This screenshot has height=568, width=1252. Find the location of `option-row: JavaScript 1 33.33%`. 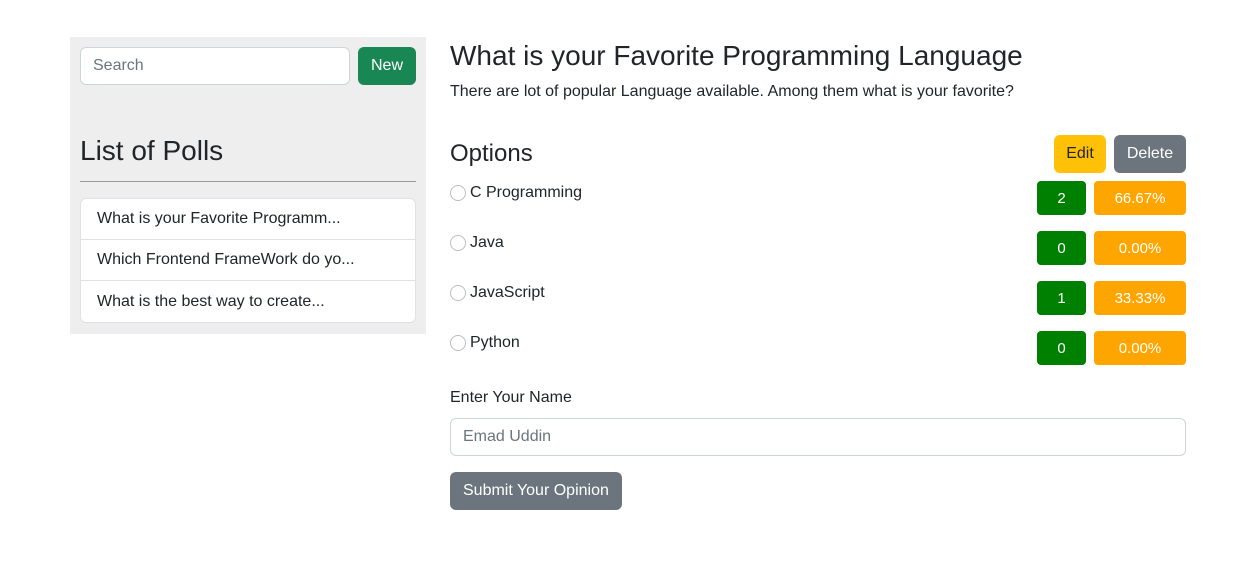

option-row: JavaScript 1 33.33% is located at coordinates (818, 306).